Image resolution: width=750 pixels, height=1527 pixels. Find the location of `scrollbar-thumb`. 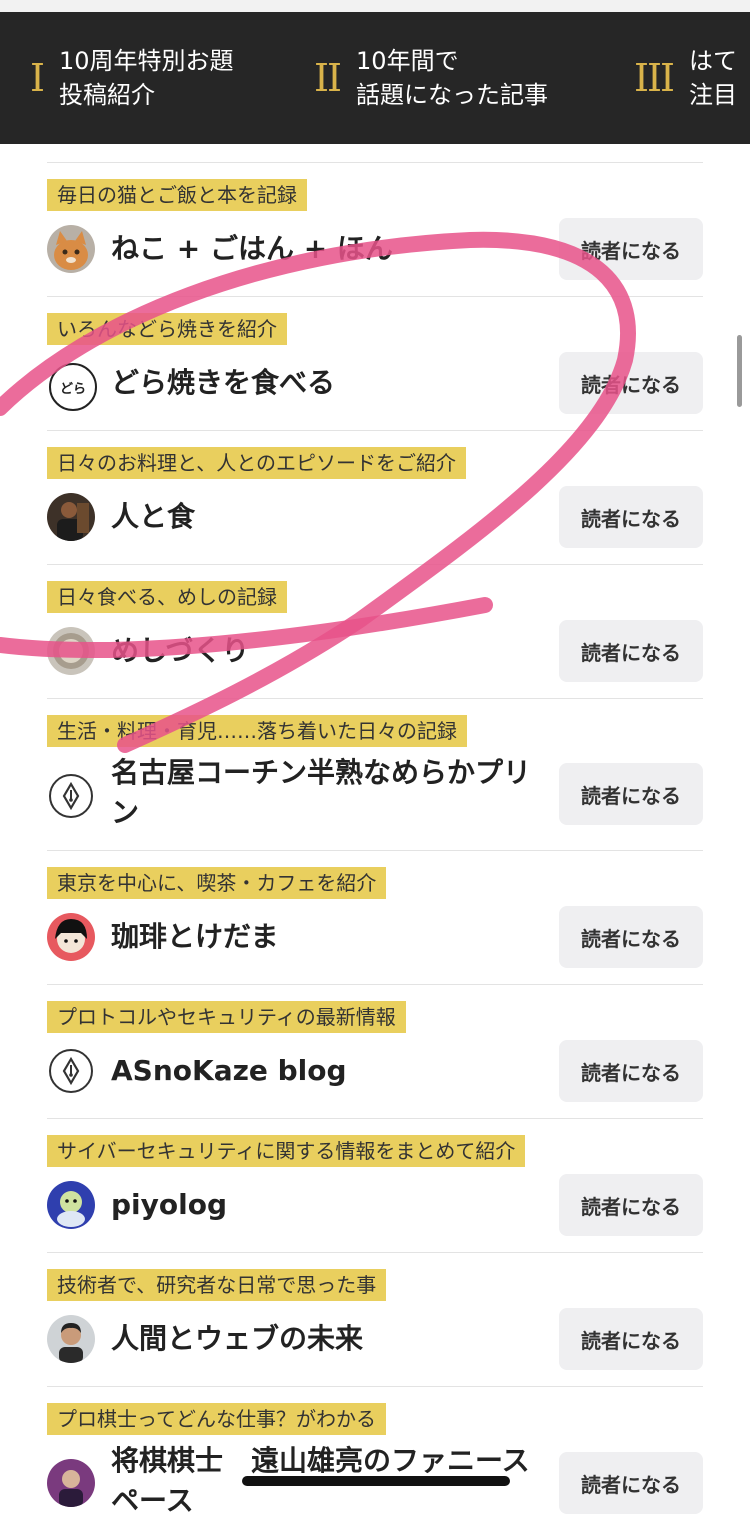

scrollbar-thumb is located at coordinates (739, 371).